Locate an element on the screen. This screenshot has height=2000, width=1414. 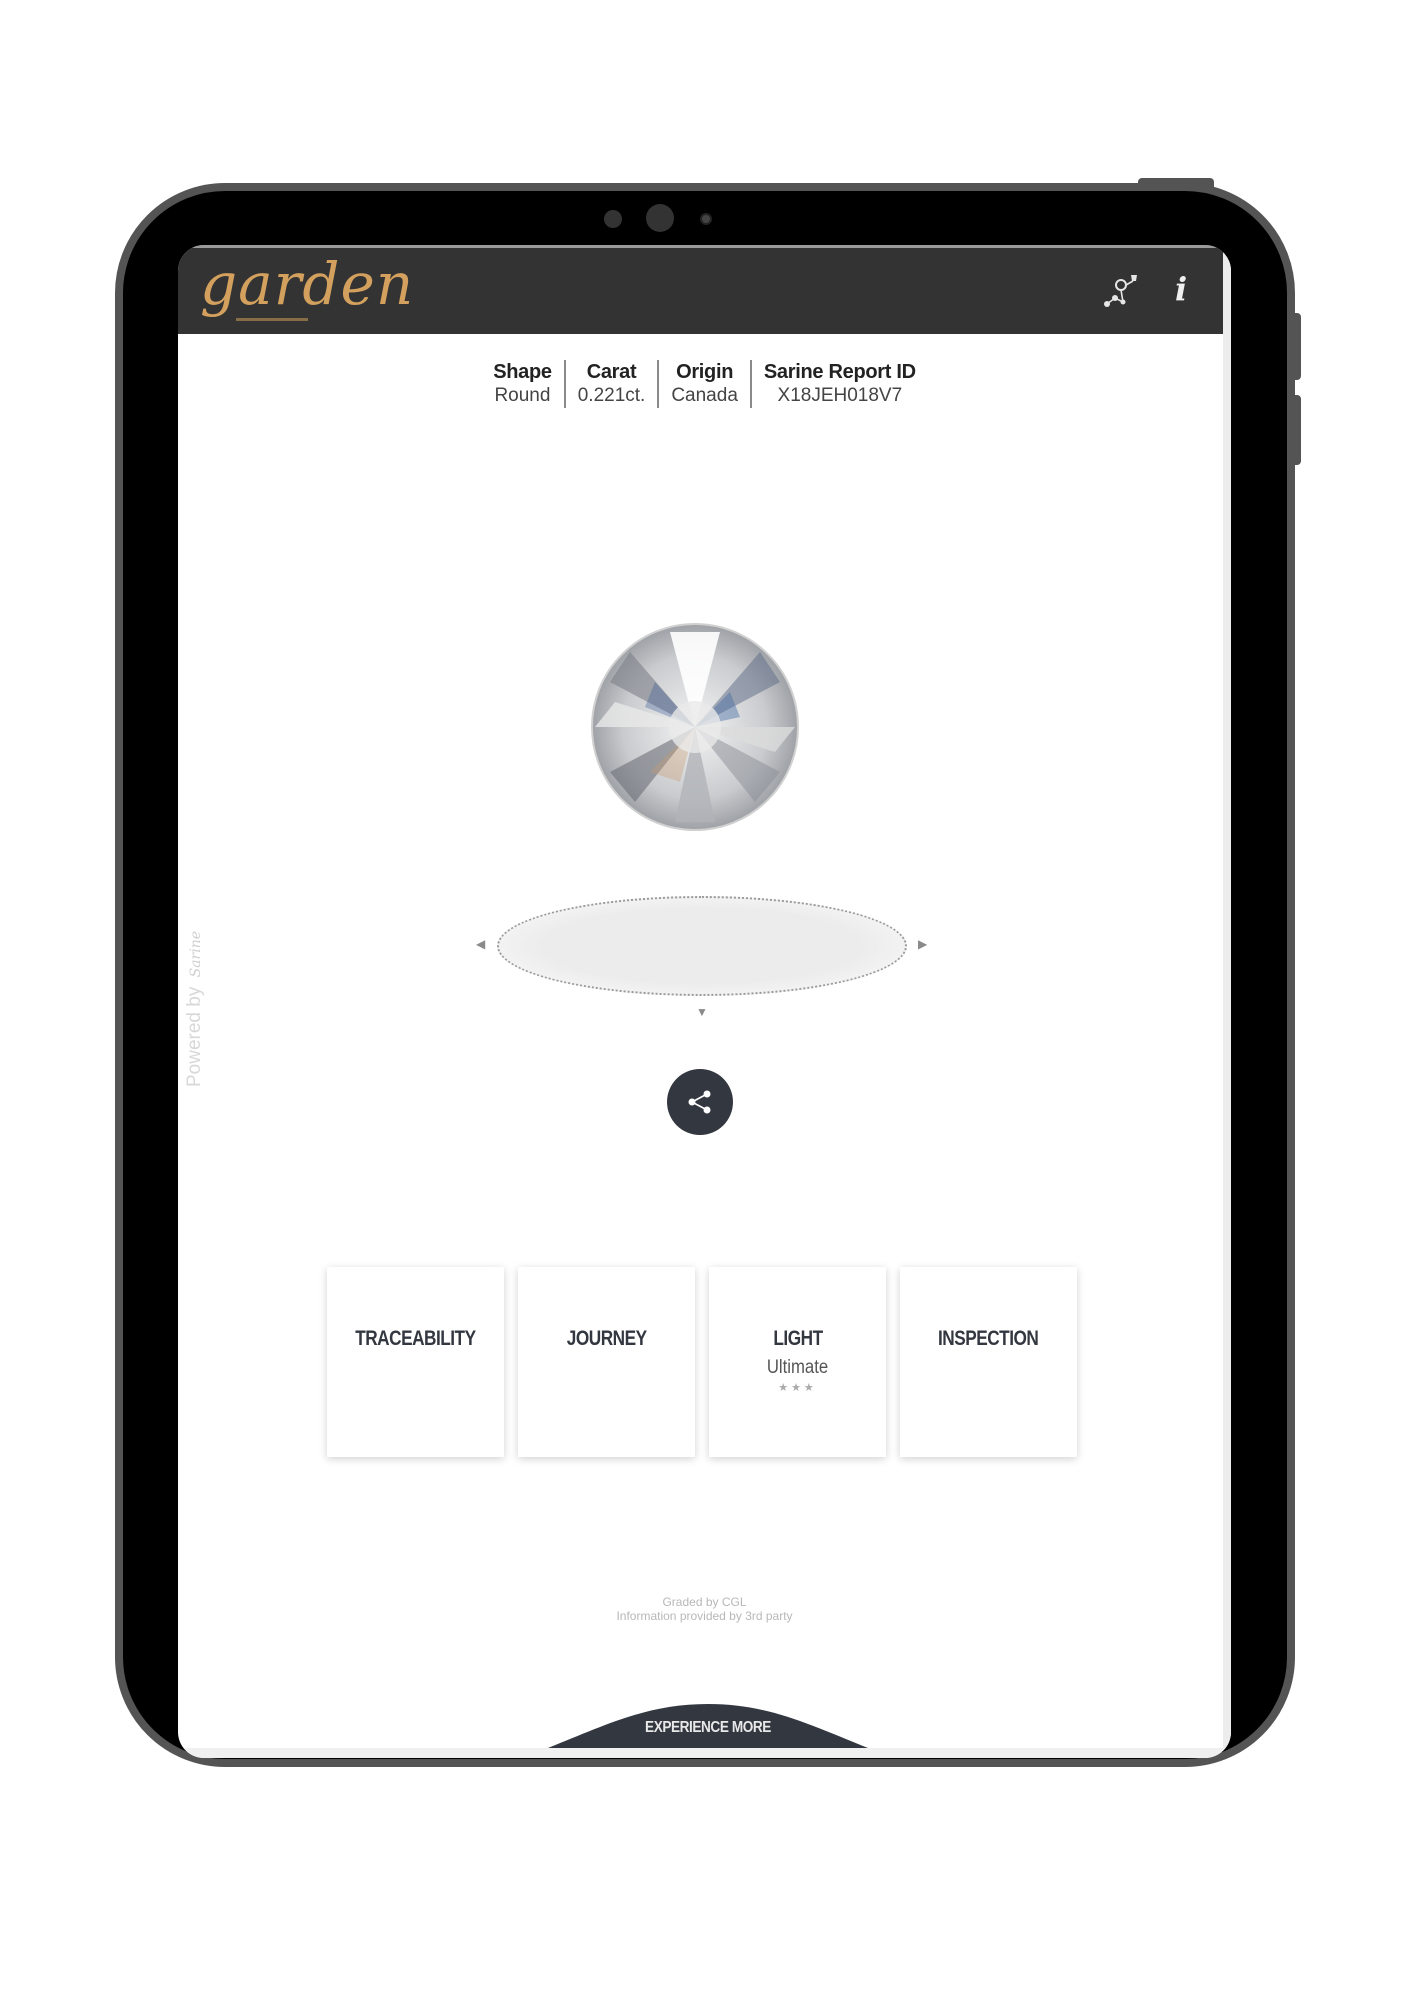
camera-lens is located at coordinates (660, 218).